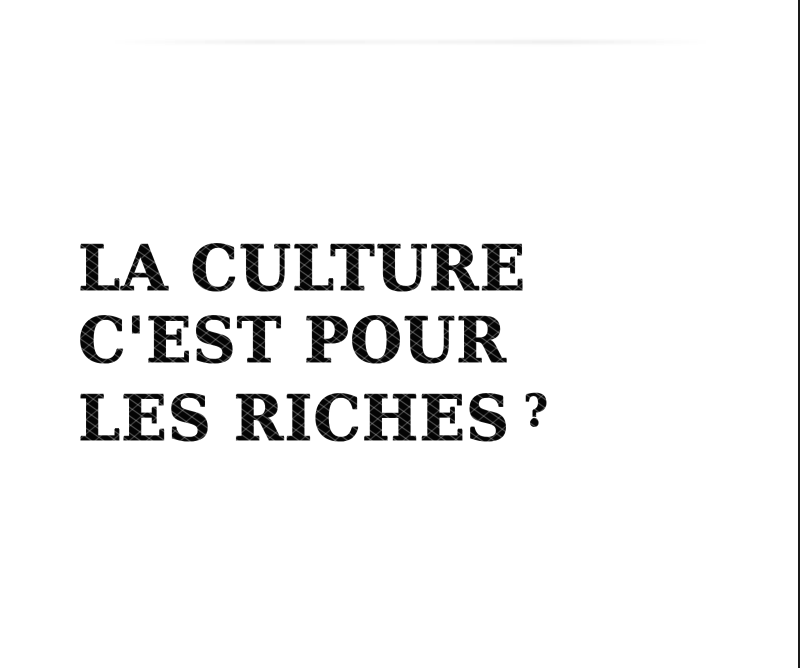 The image size is (800, 668). What do you see at coordinates (292, 340) in the screenshot?
I see `headline-line-2: C'EST POUR` at bounding box center [292, 340].